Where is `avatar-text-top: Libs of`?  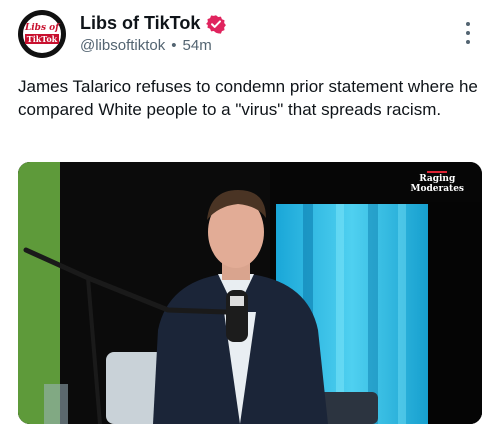 avatar-text-top: Libs of is located at coordinates (42, 28).